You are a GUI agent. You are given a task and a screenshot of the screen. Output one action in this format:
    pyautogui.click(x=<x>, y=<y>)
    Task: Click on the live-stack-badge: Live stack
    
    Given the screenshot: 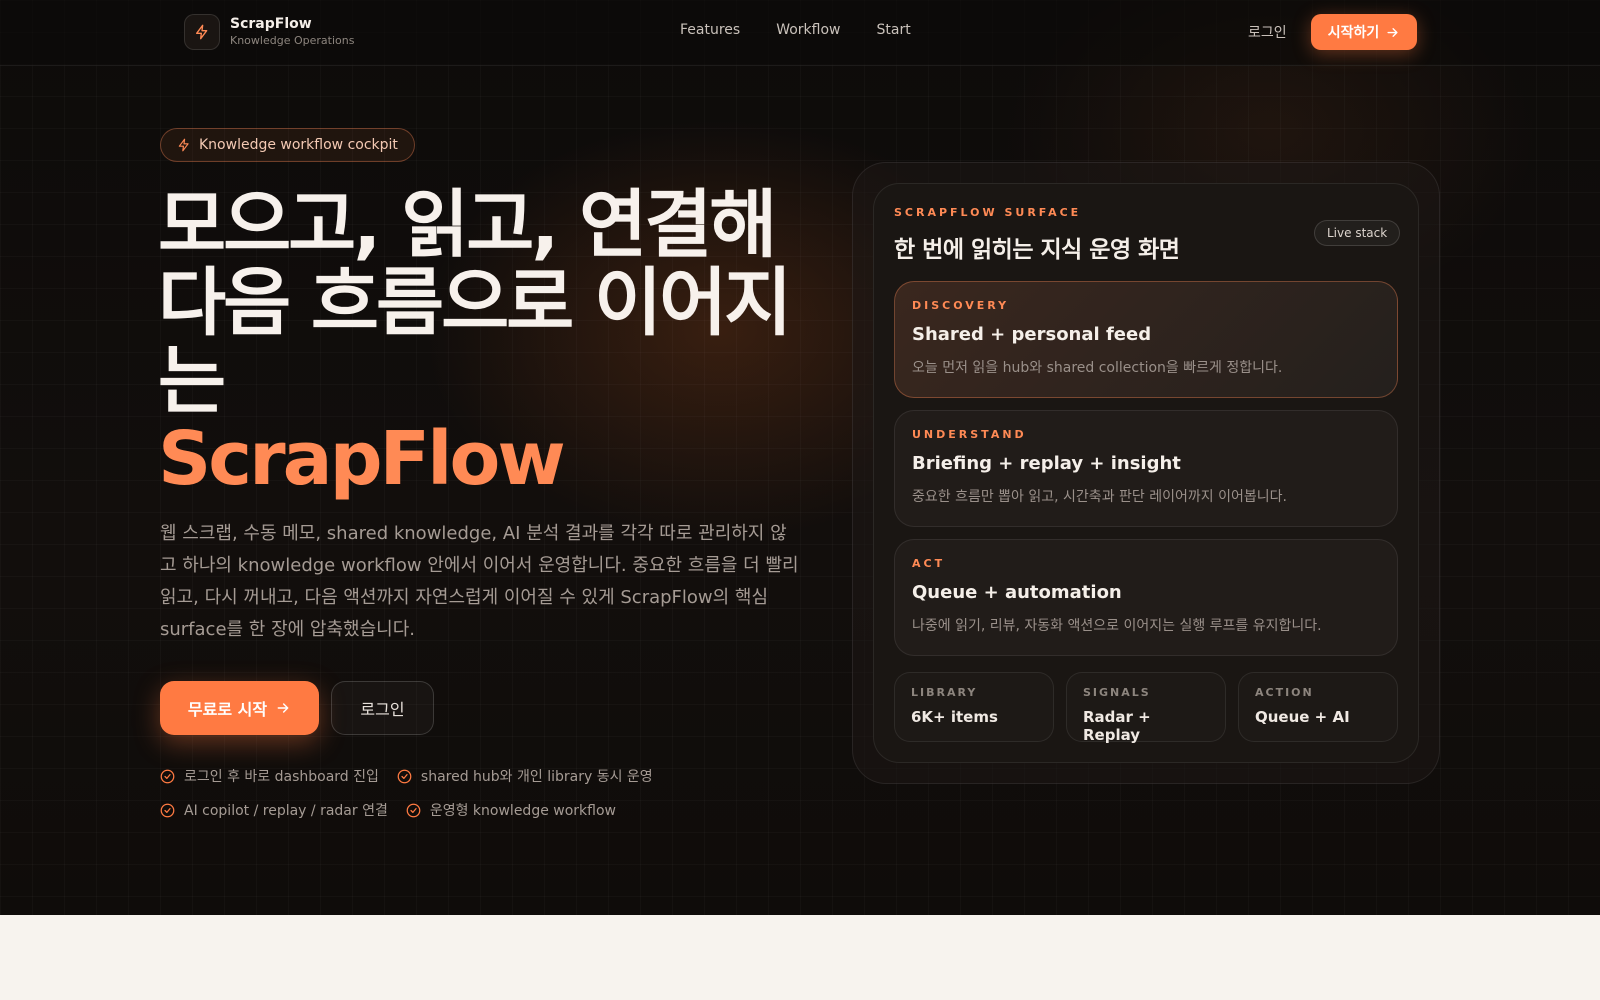 What is the action you would take?
    pyautogui.click(x=1357, y=233)
    